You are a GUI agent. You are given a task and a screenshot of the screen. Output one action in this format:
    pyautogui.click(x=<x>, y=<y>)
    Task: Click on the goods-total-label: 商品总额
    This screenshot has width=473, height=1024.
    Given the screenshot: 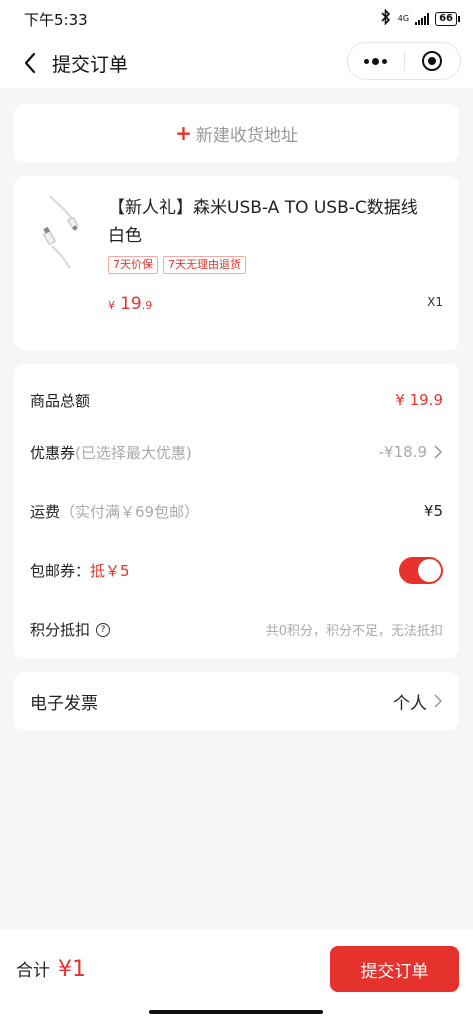 What is the action you would take?
    pyautogui.click(x=60, y=400)
    